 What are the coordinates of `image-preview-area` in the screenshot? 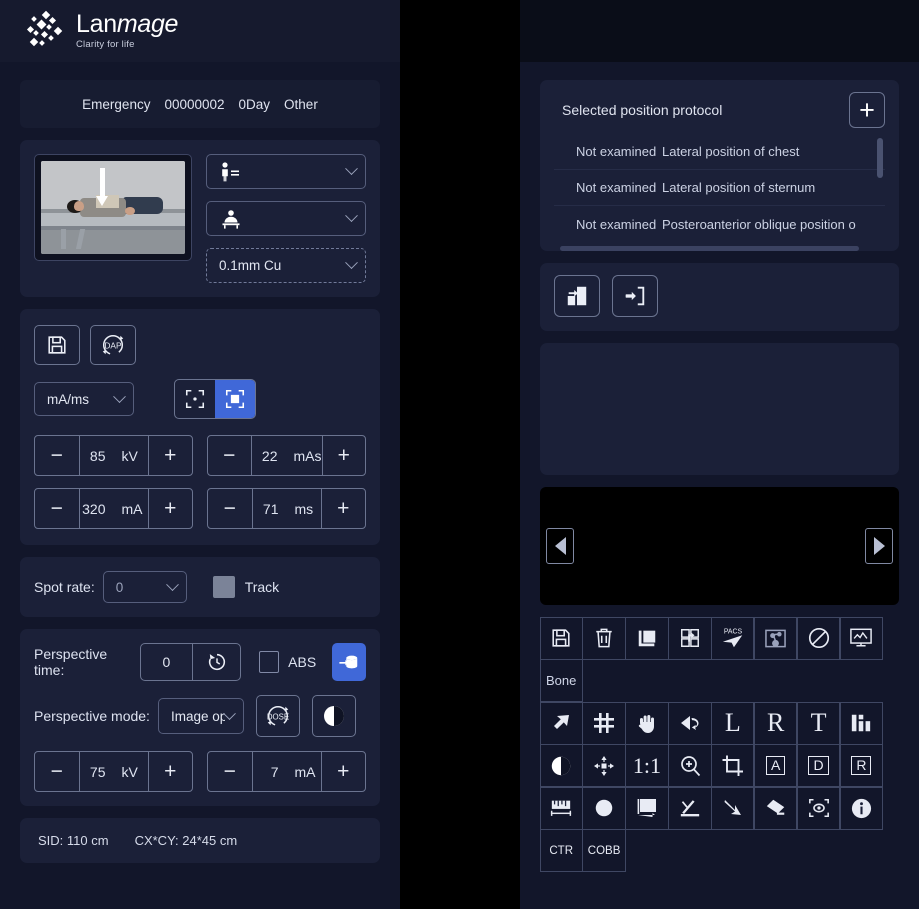 It's located at (719, 546).